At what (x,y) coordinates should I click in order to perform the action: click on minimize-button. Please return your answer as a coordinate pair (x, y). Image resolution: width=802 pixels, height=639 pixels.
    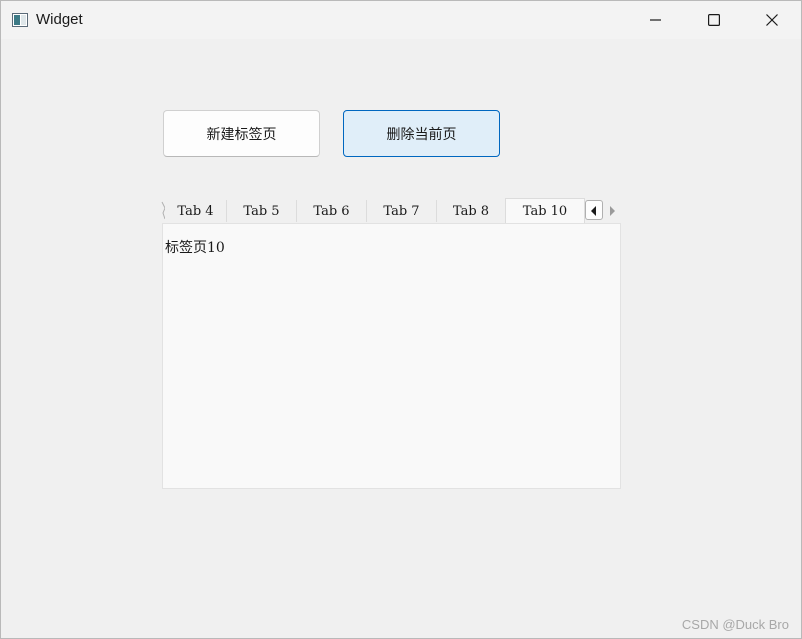
    Looking at the image, I should click on (656, 20).